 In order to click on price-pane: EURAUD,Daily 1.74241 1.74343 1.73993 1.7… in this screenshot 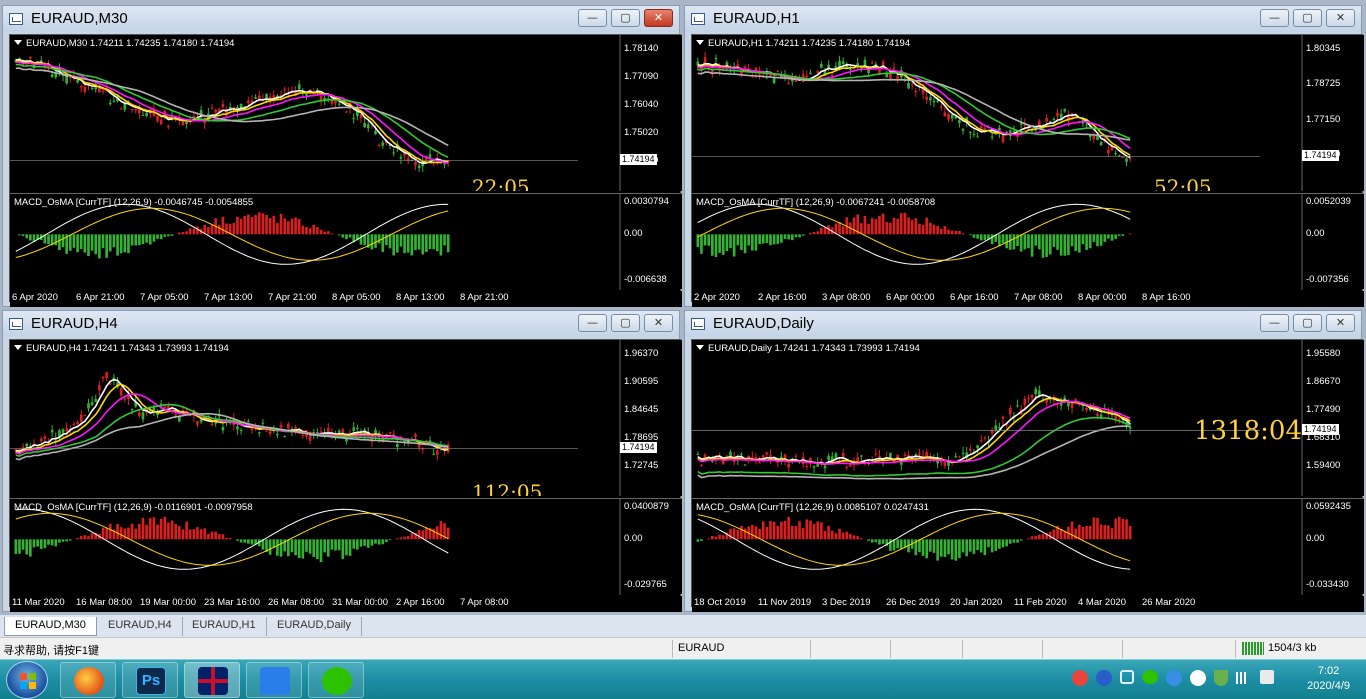, I will do `click(1028, 418)`.